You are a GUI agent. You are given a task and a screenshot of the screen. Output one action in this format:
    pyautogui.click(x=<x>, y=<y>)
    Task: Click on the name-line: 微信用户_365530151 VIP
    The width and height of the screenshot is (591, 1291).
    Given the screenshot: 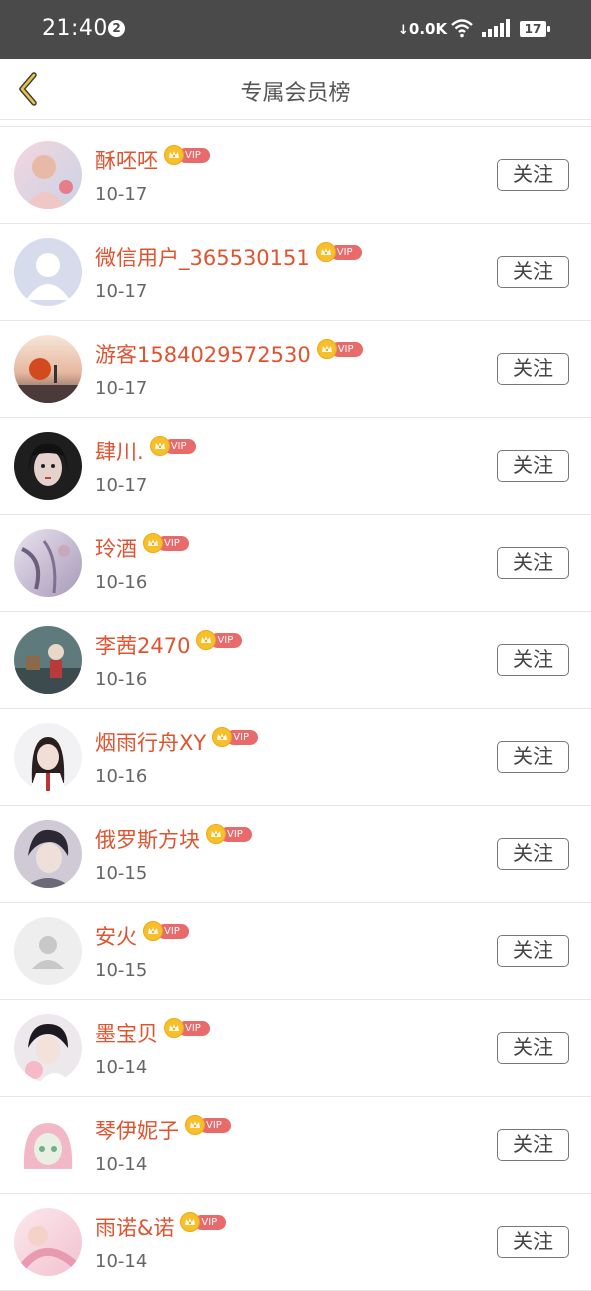 What is the action you would take?
    pyautogui.click(x=228, y=258)
    